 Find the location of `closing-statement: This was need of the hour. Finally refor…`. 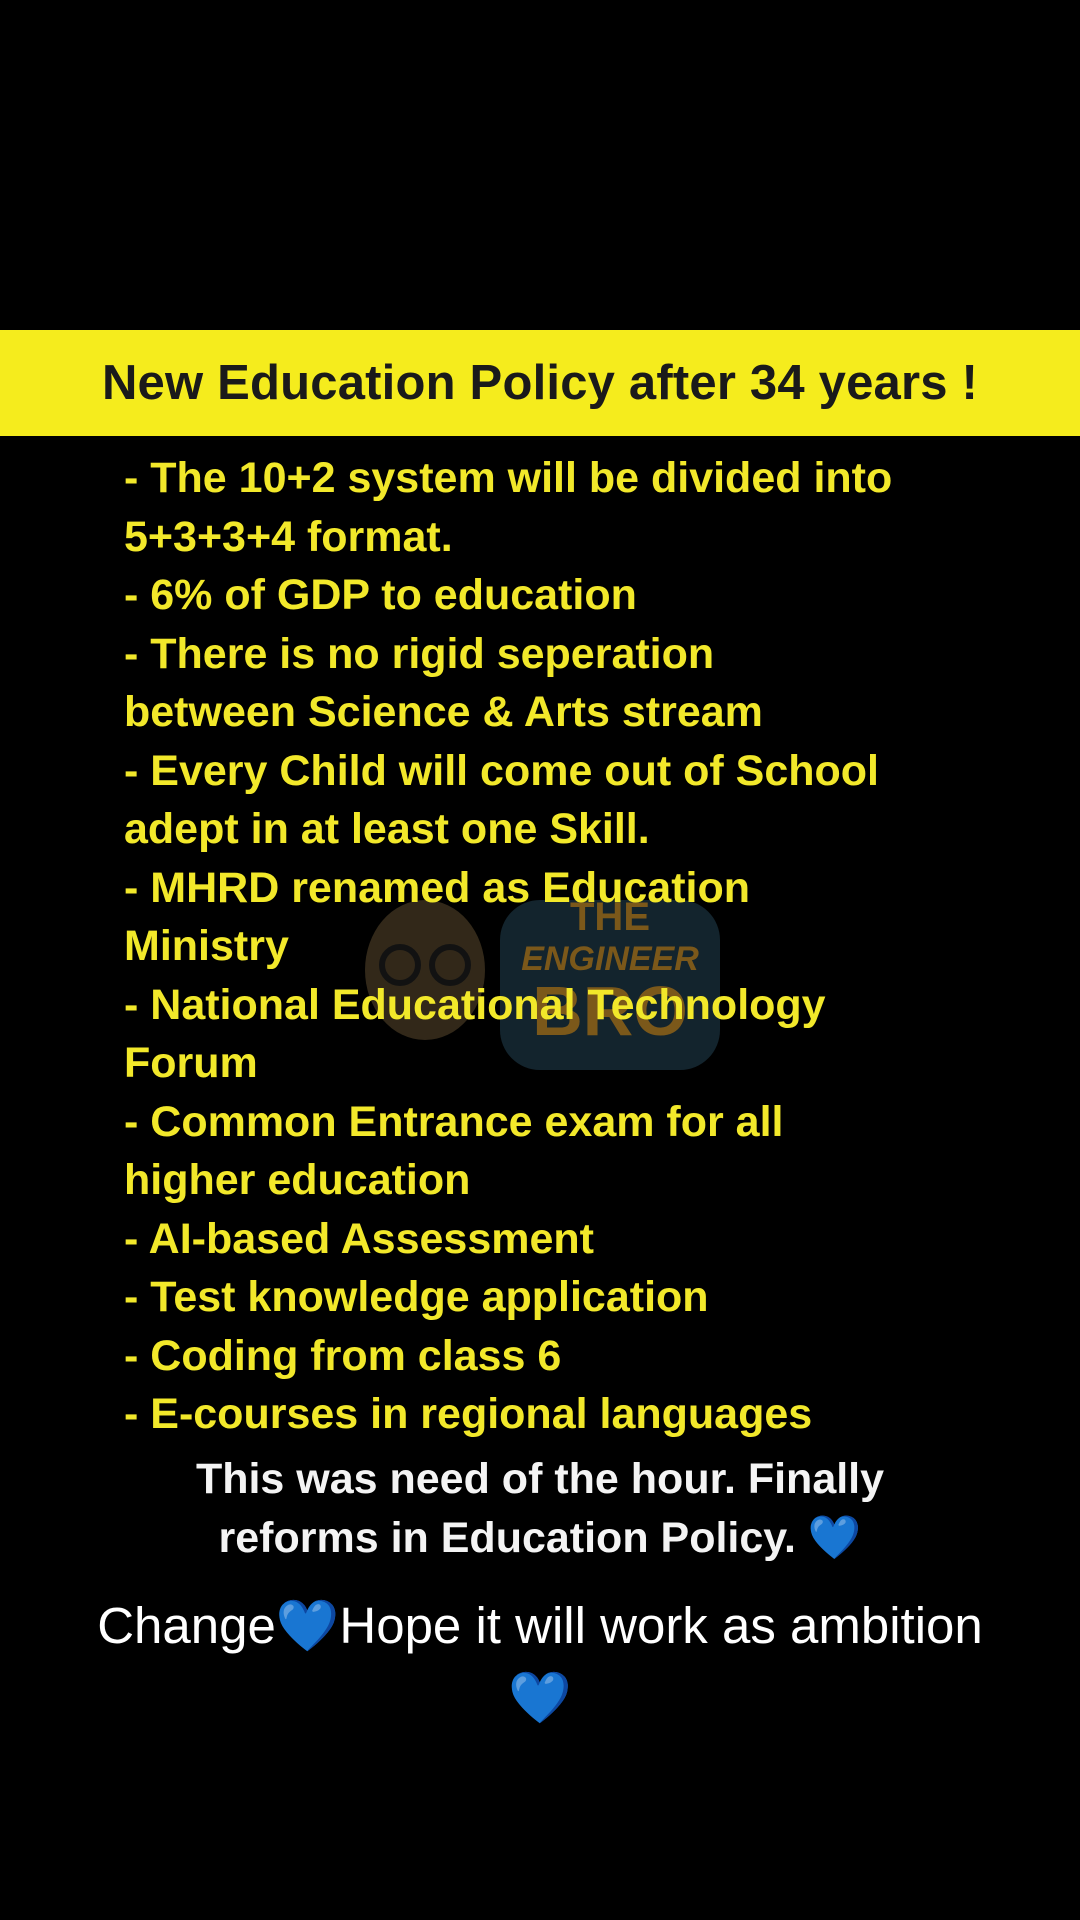

closing-statement: This was need of the hour. Finally refor… is located at coordinates (540, 1509).